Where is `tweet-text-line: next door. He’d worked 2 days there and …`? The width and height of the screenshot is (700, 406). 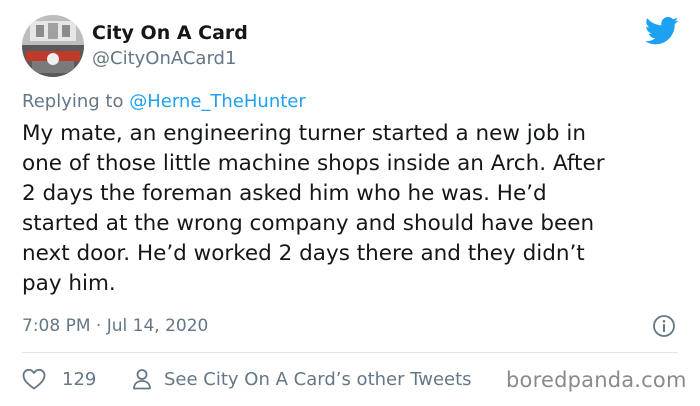 tweet-text-line: next door. He’d worked 2 days there and … is located at coordinates (303, 253).